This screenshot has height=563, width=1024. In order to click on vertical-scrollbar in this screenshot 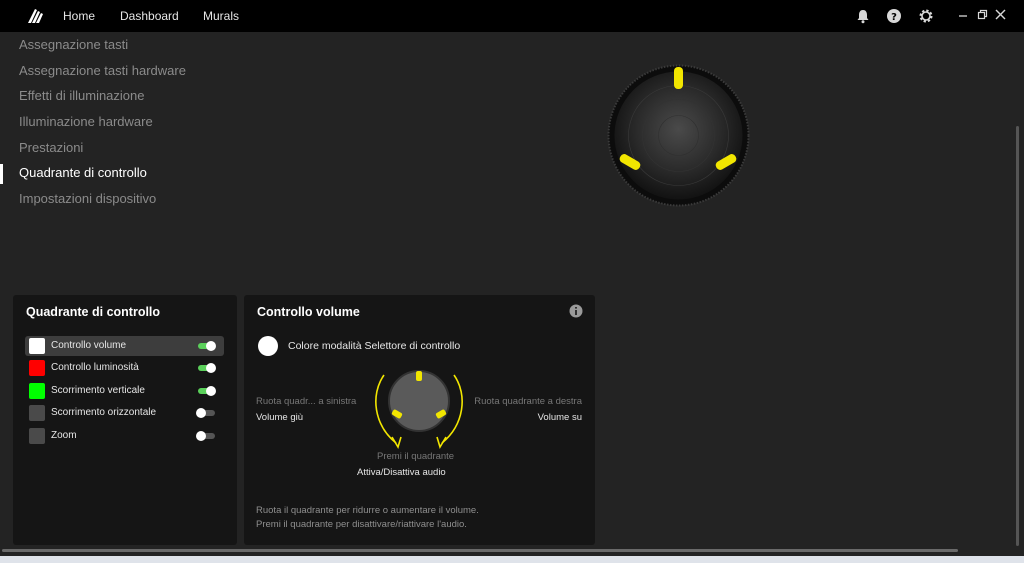, I will do `click(1017, 336)`.